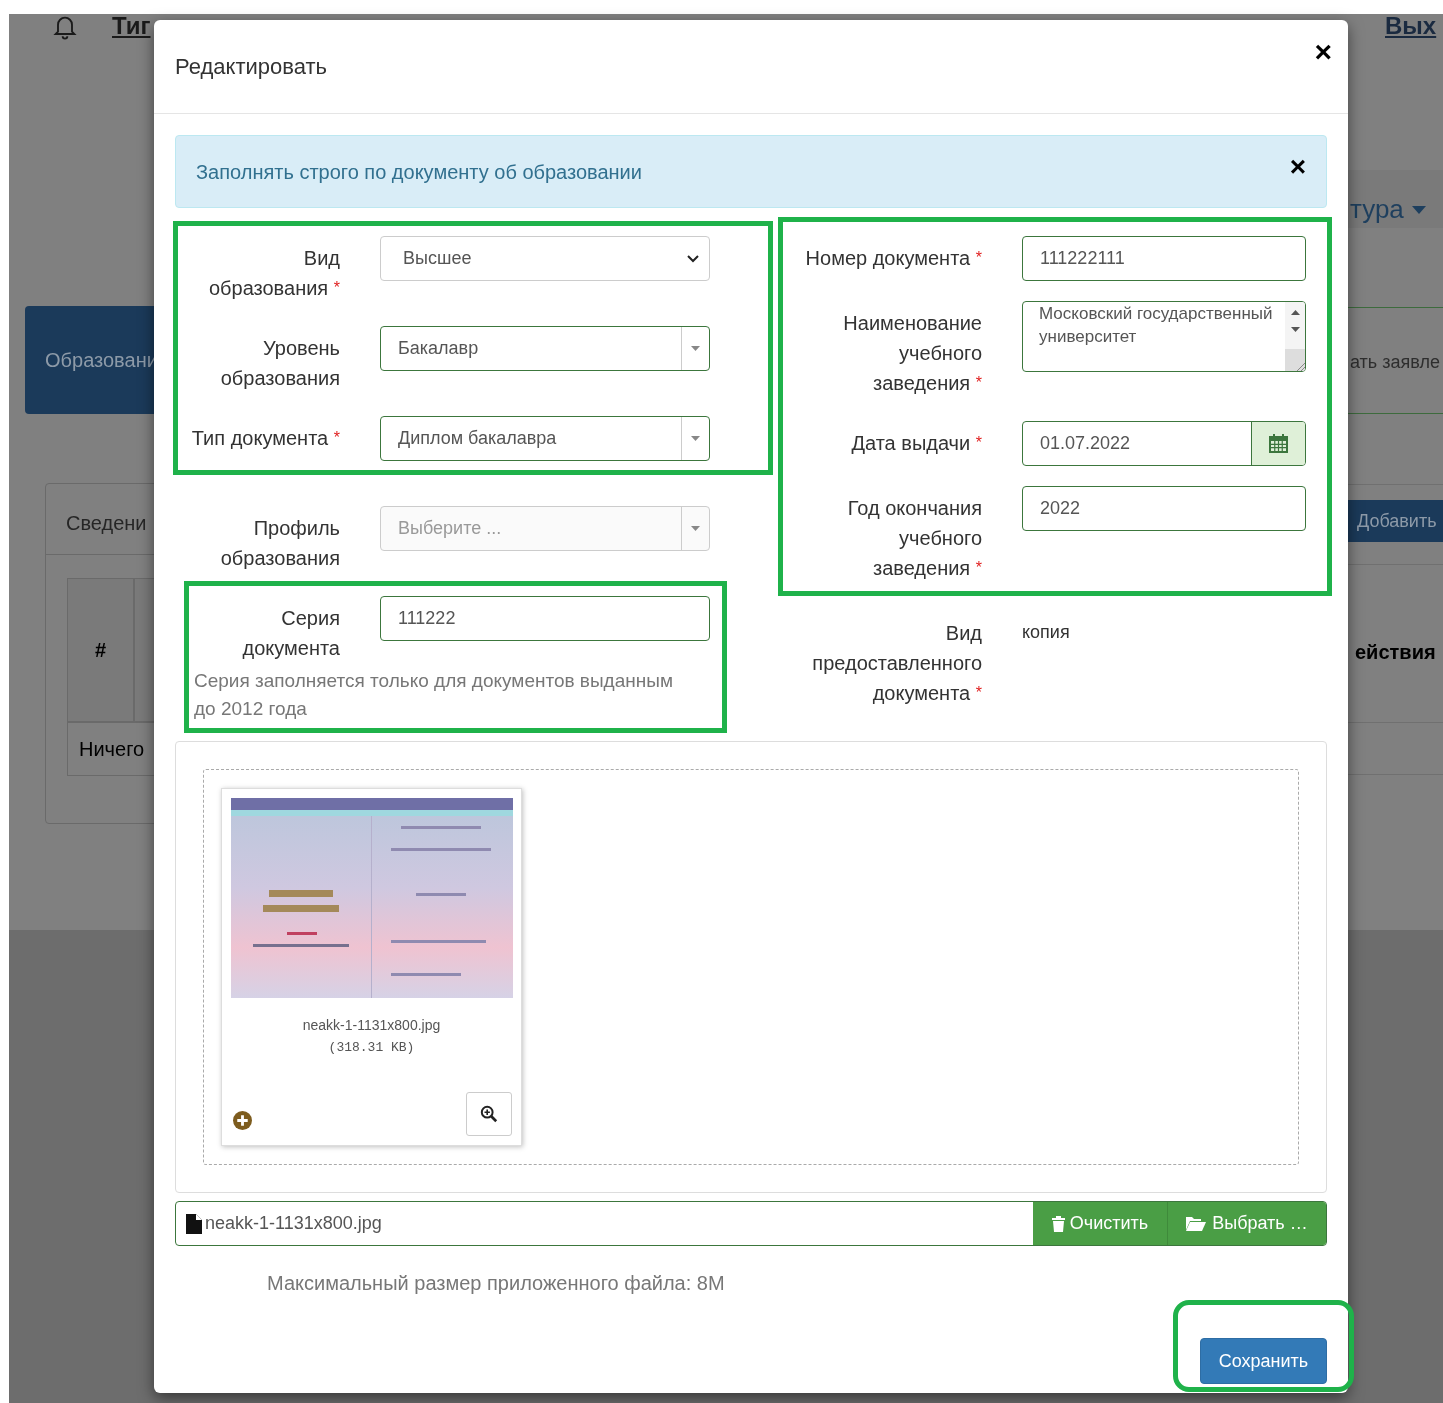 The image size is (1443, 1403). What do you see at coordinates (693, 258) in the screenshot?
I see `chevron-down-icon` at bounding box center [693, 258].